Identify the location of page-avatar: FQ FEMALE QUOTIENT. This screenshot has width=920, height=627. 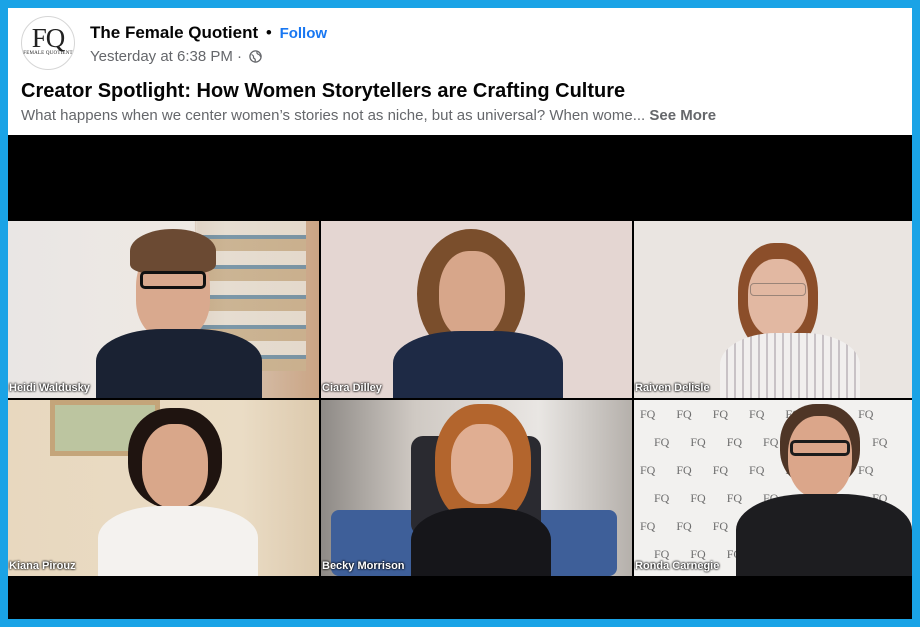
(48, 43).